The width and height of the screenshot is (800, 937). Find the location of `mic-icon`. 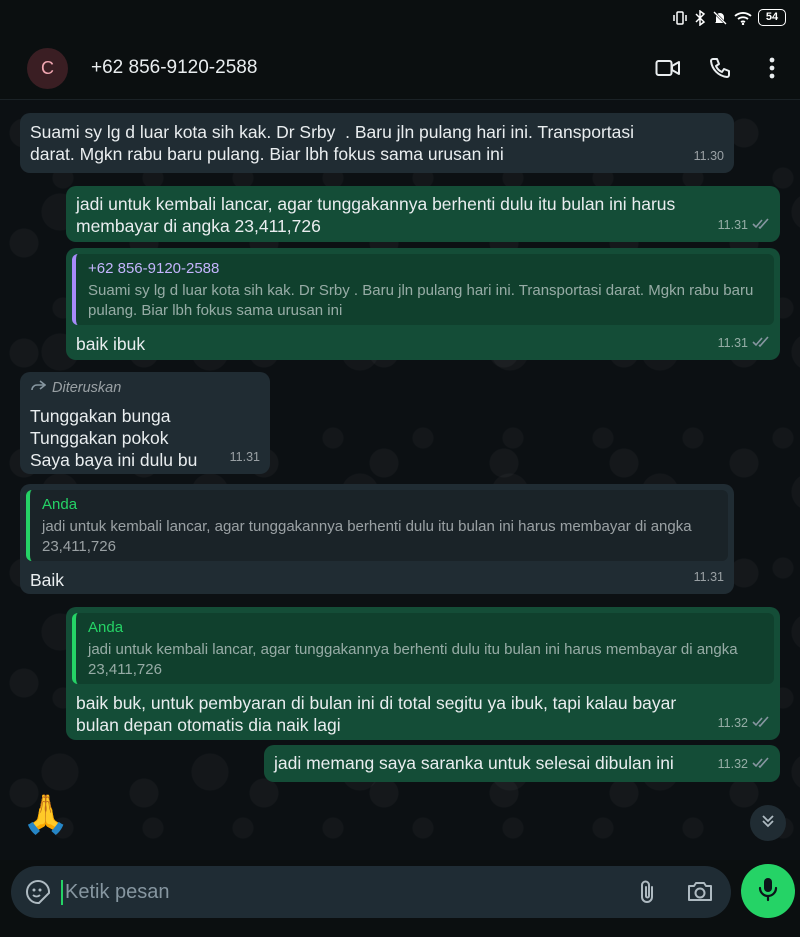

mic-icon is located at coordinates (768, 891).